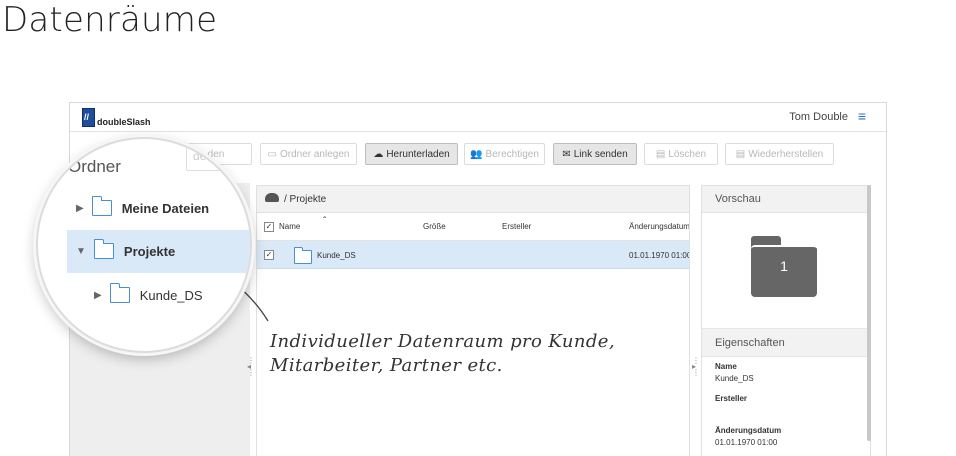  What do you see at coordinates (473, 255) in the screenshot?
I see `table-row: ✓ Kunde_DS 01.01.1970 01:00` at bounding box center [473, 255].